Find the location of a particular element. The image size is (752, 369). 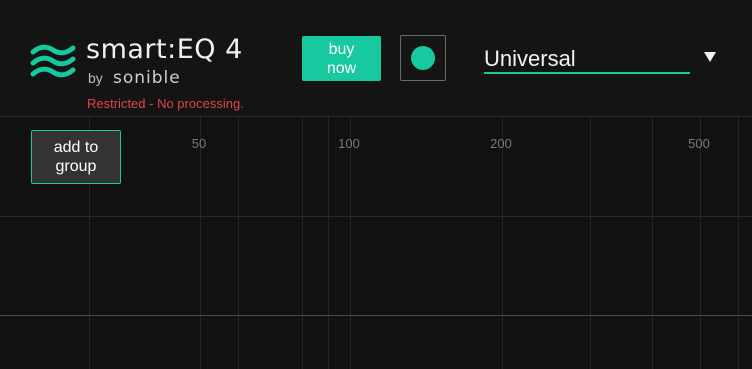

bypass-toggle is located at coordinates (423, 58).